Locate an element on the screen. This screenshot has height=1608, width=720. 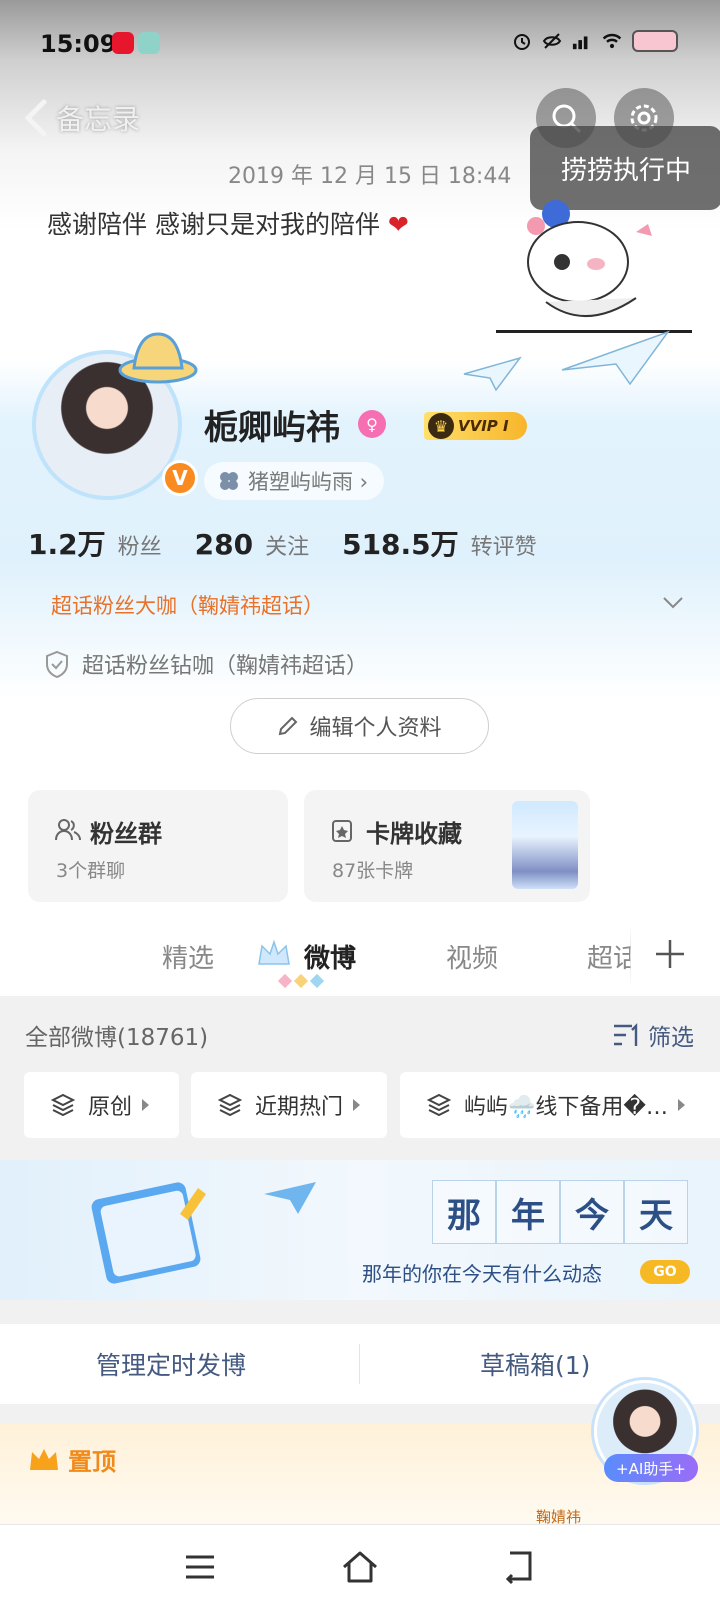
wifi-icon is located at coordinates (612, 41).